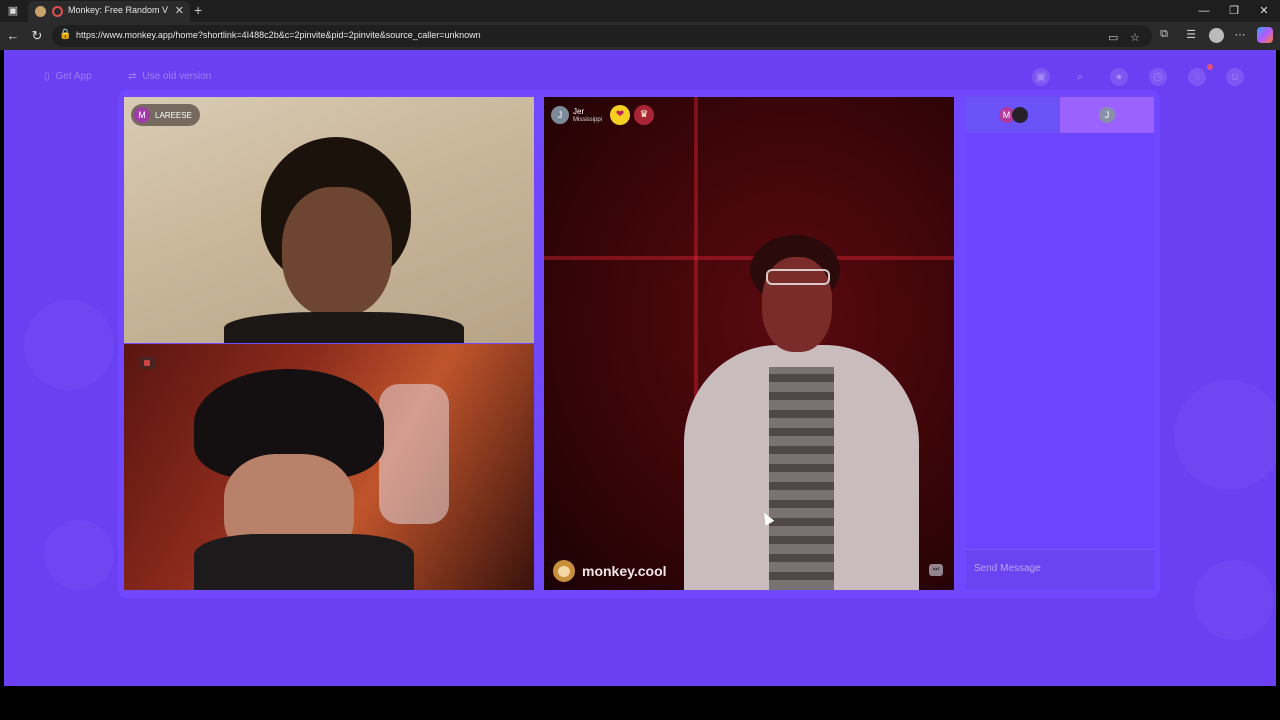 Image resolution: width=1280 pixels, height=720 pixels. I want to click on monkey-face-icon: ☺, so click(1235, 77).